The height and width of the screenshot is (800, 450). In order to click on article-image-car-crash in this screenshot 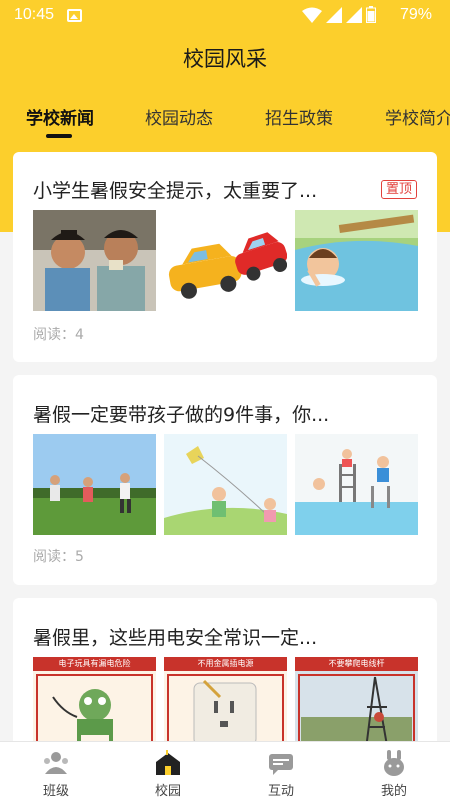, I will do `click(225, 260)`.